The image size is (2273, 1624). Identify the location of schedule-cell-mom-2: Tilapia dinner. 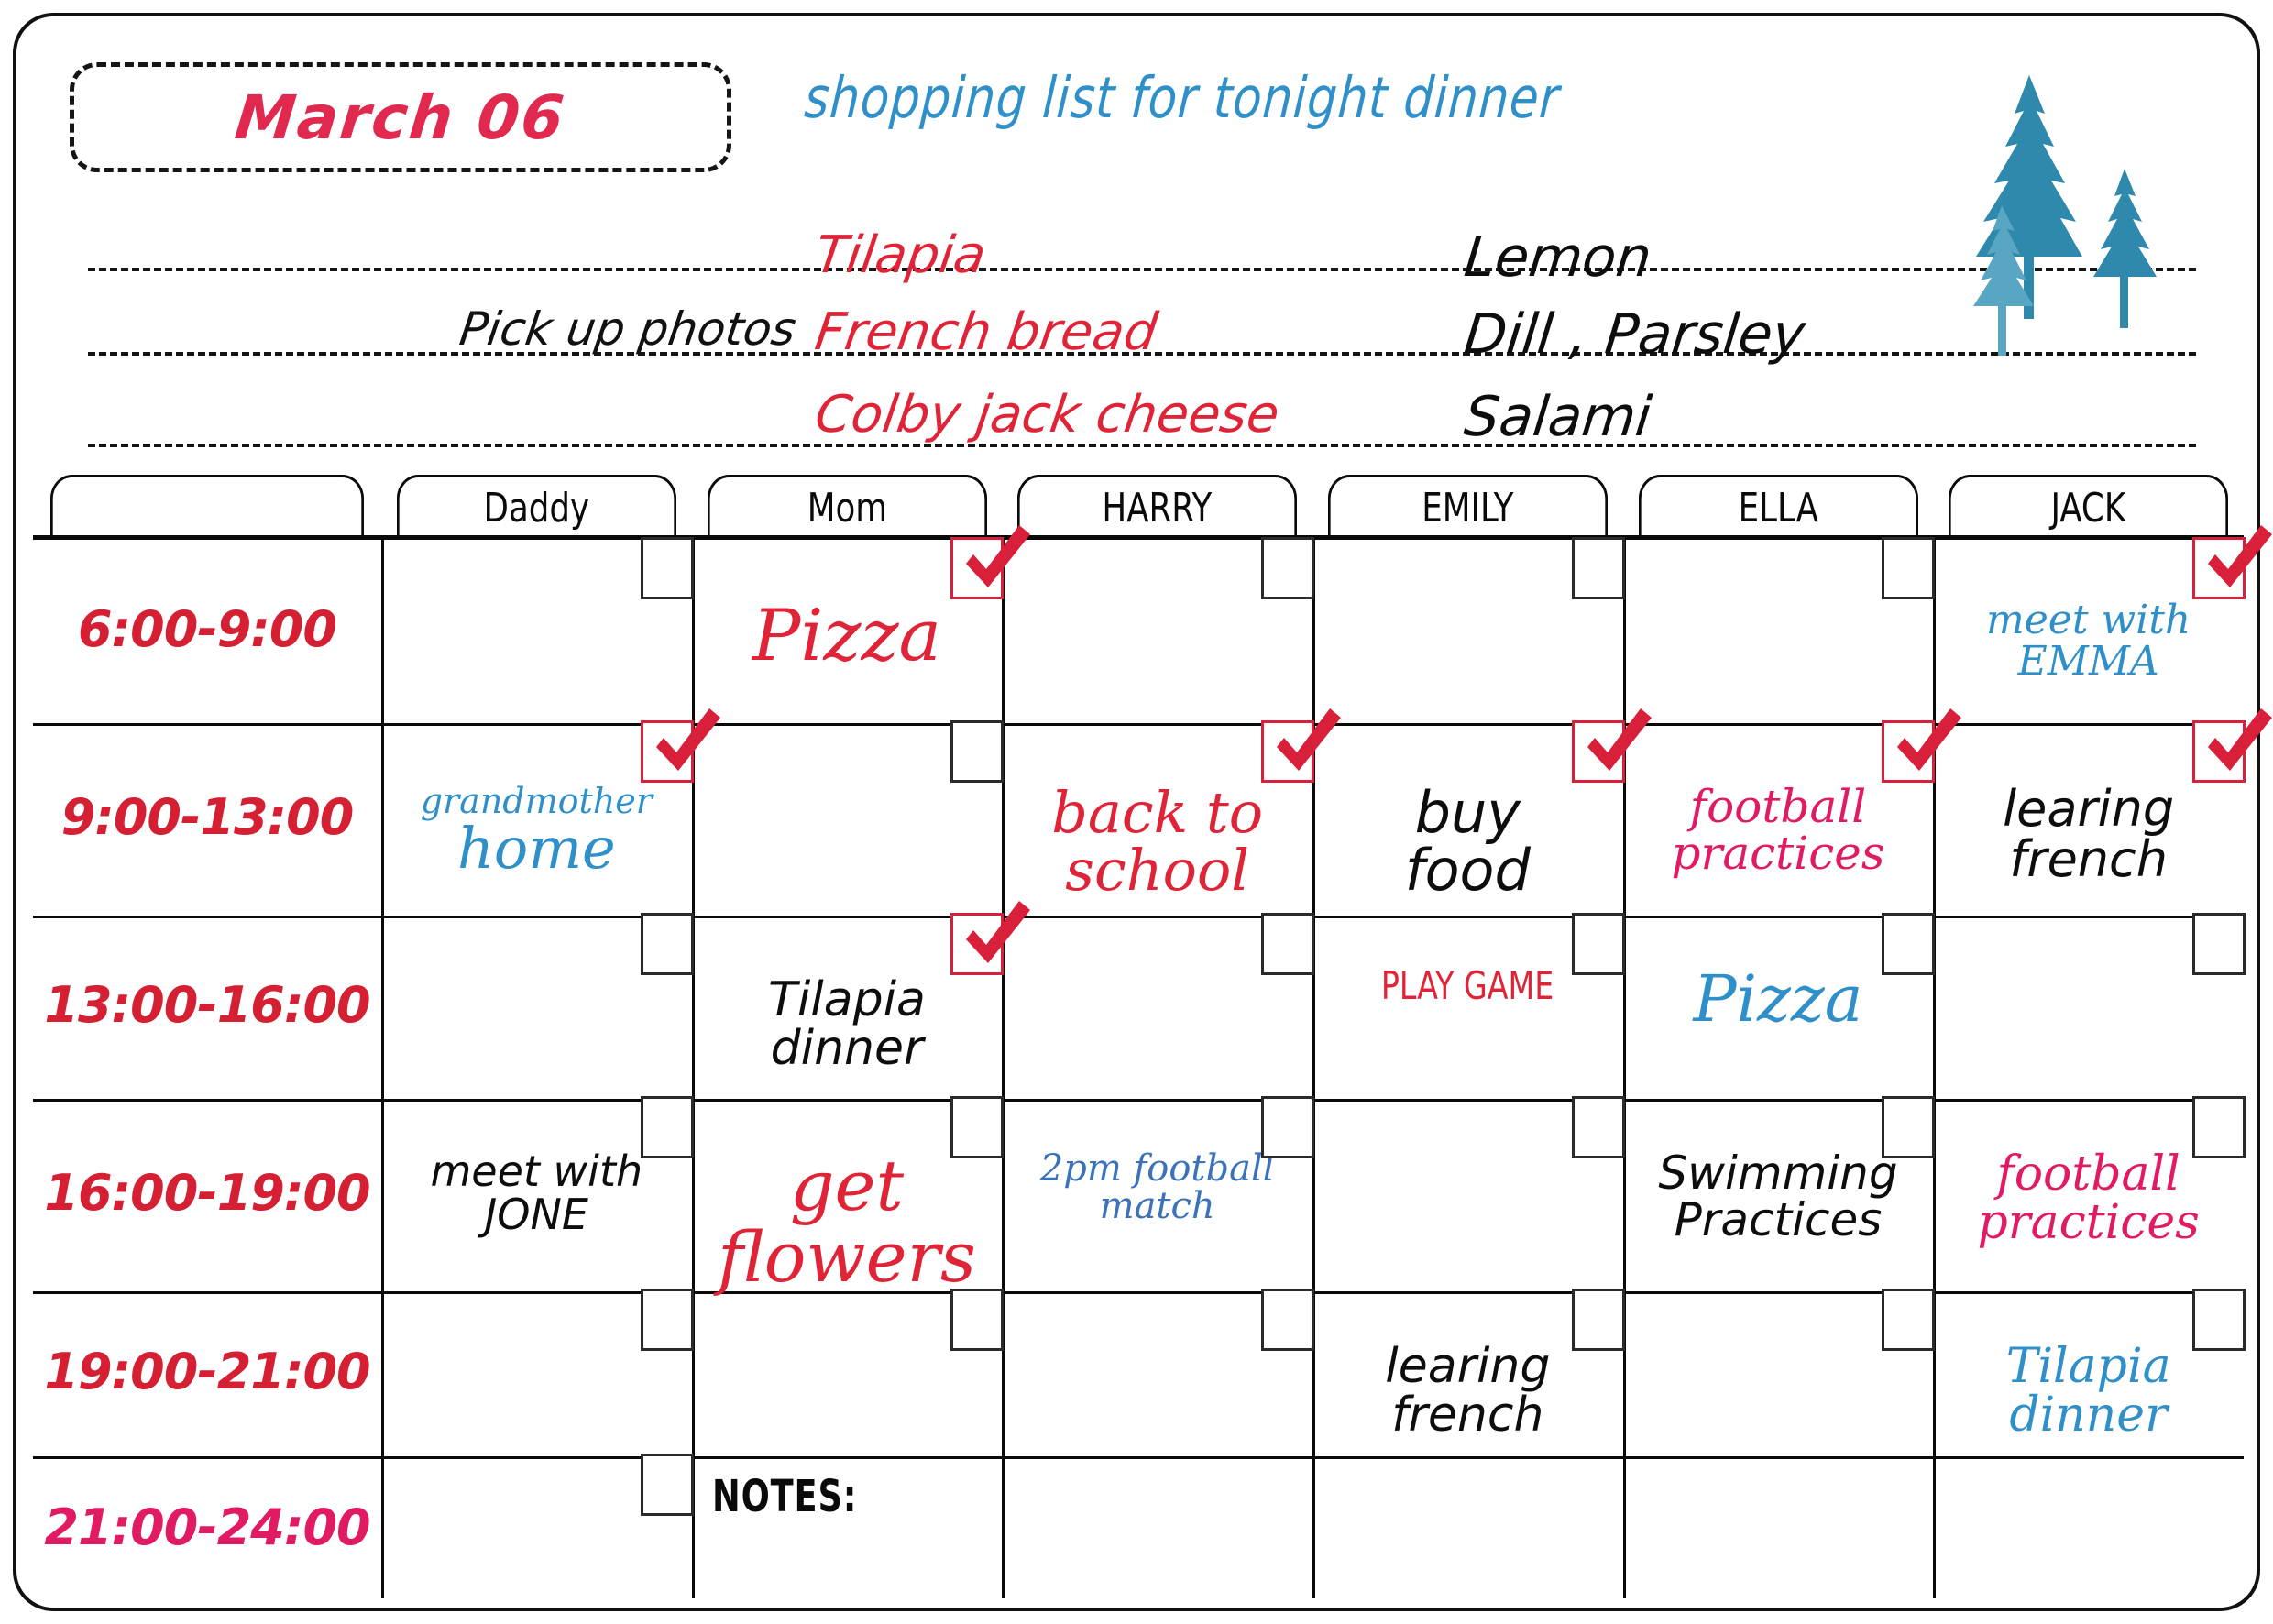
(861, 1000).